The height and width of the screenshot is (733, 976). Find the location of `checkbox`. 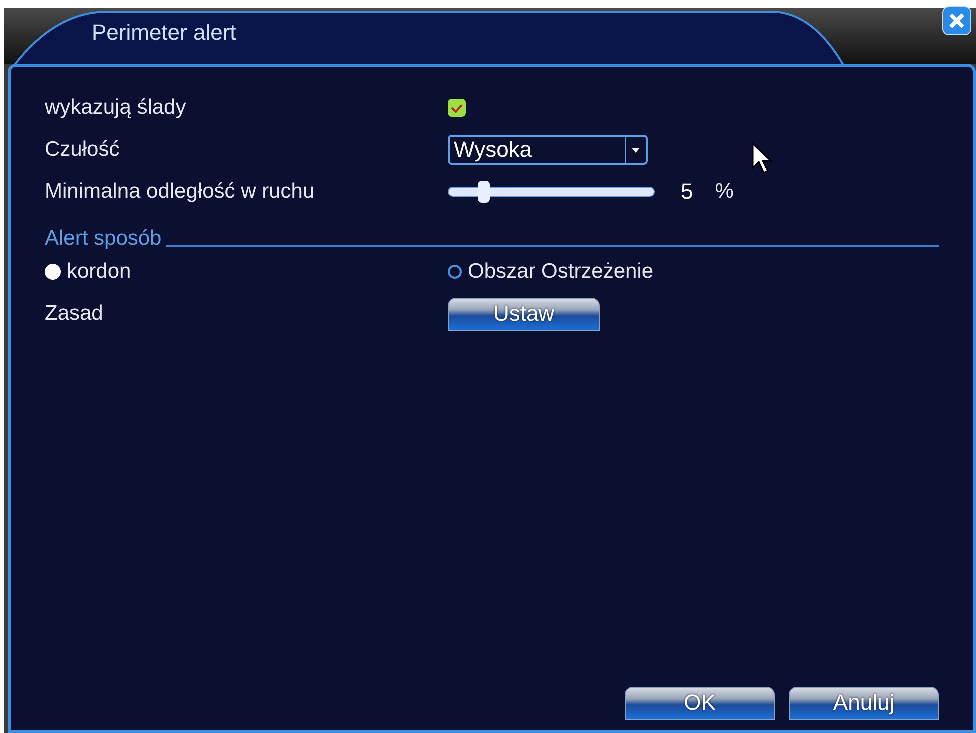

checkbox is located at coordinates (457, 108).